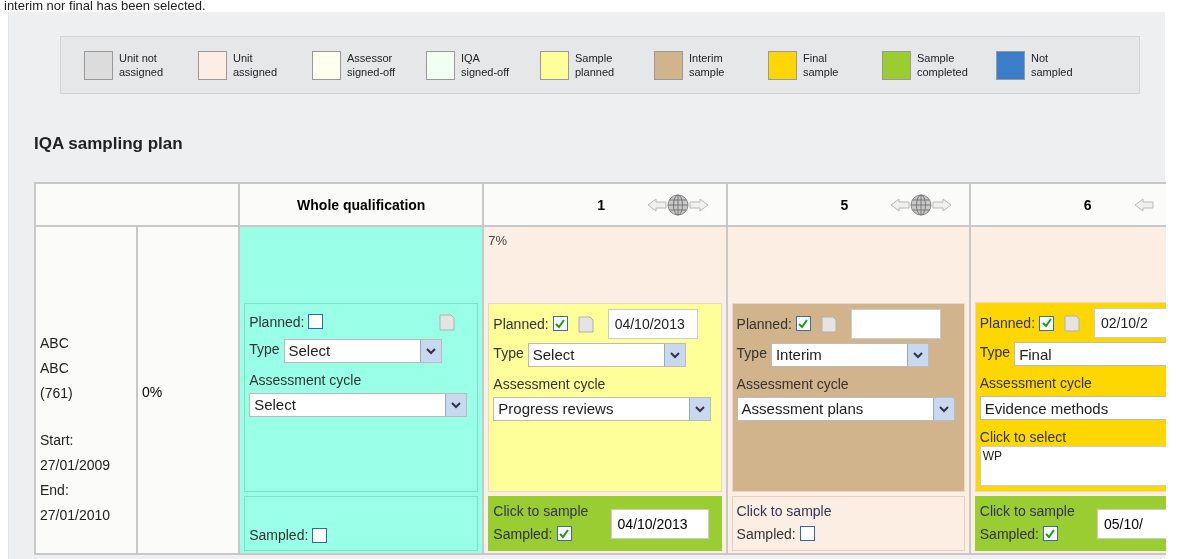 The height and width of the screenshot is (559, 1178). What do you see at coordinates (152, 392) in the screenshot?
I see `progress-percent: 0%` at bounding box center [152, 392].